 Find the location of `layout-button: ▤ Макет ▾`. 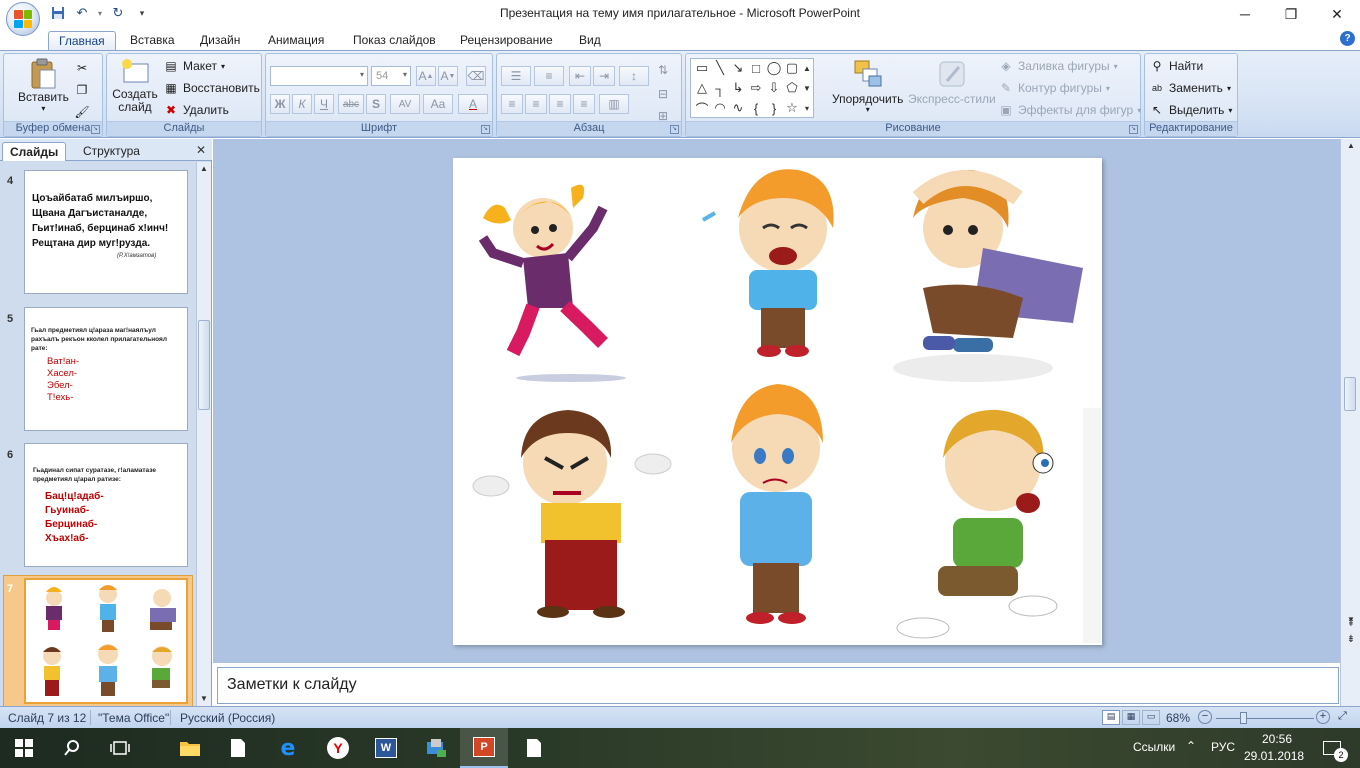

layout-button: ▤ Макет ▾ is located at coordinates (194, 66).